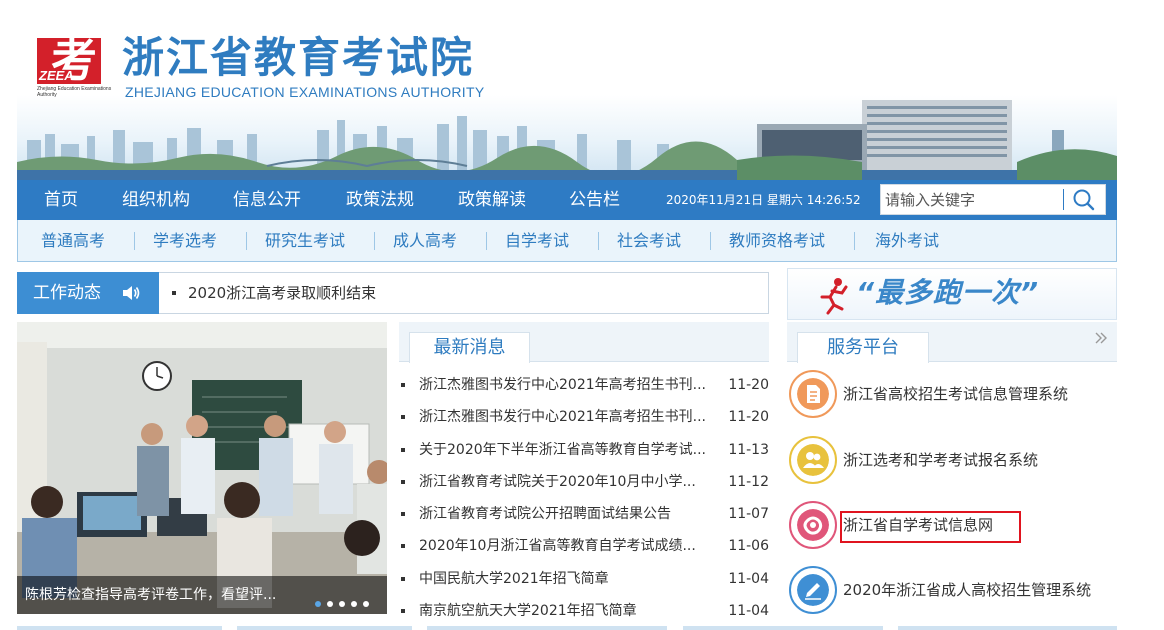  I want to click on current-datetime: 2020年11月21日 星期六 14:26:52, so click(763, 200).